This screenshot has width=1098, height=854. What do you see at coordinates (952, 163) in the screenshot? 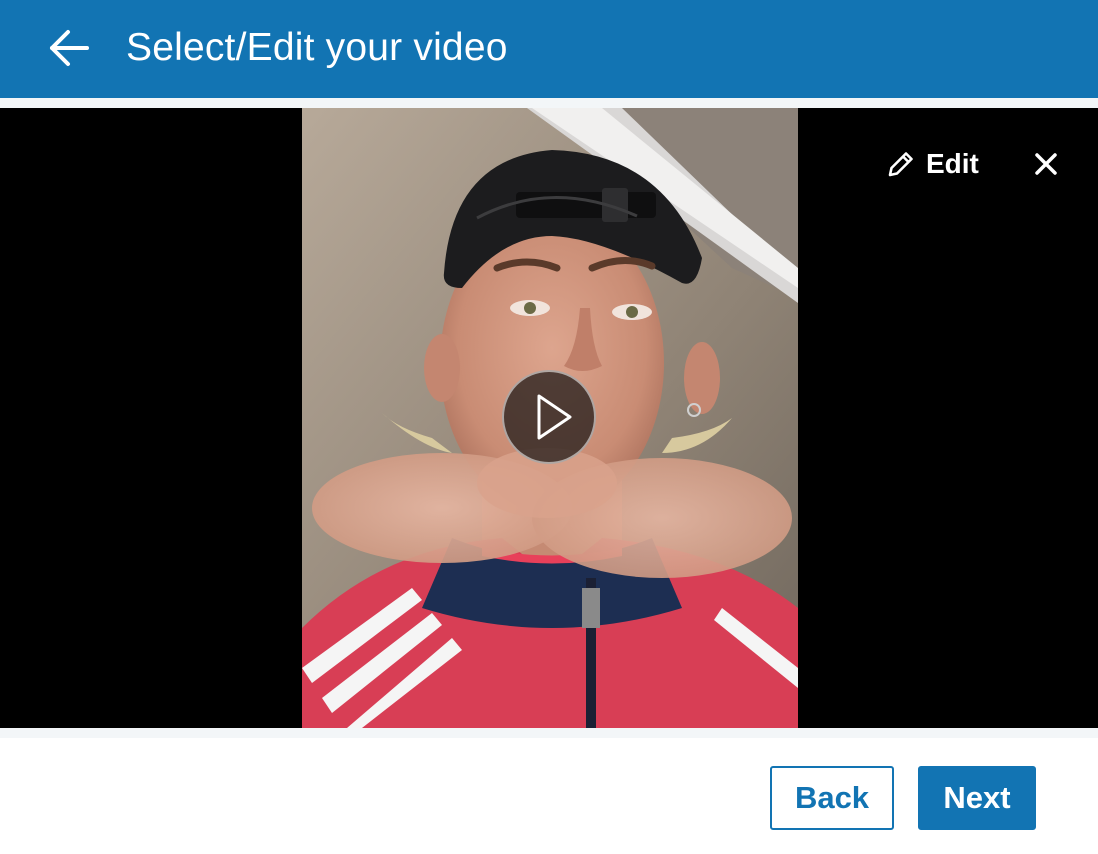
I see `edit-label: Edit` at bounding box center [952, 163].